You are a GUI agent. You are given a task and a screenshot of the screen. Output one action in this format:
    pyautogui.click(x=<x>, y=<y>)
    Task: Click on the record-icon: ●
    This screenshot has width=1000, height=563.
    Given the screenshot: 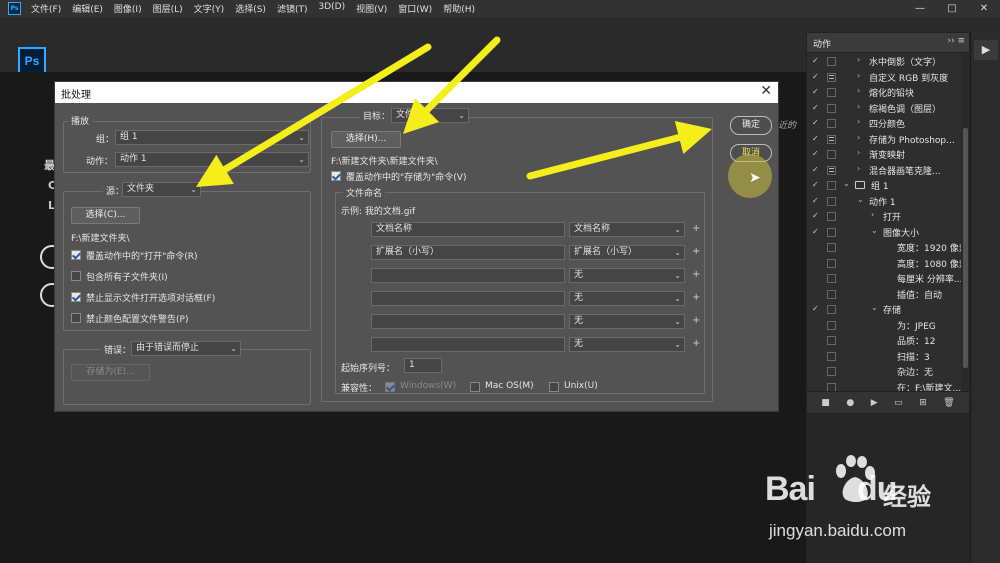 What is the action you would take?
    pyautogui.click(x=850, y=403)
    